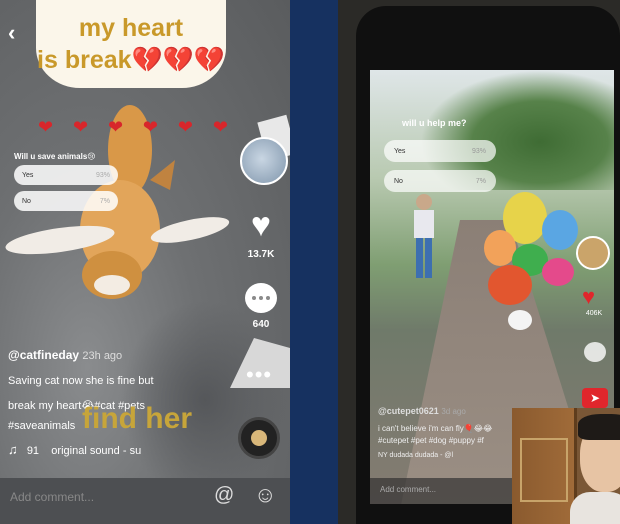  Describe the element at coordinates (434, 123) in the screenshot. I see `poll-question: will u help me?` at that location.